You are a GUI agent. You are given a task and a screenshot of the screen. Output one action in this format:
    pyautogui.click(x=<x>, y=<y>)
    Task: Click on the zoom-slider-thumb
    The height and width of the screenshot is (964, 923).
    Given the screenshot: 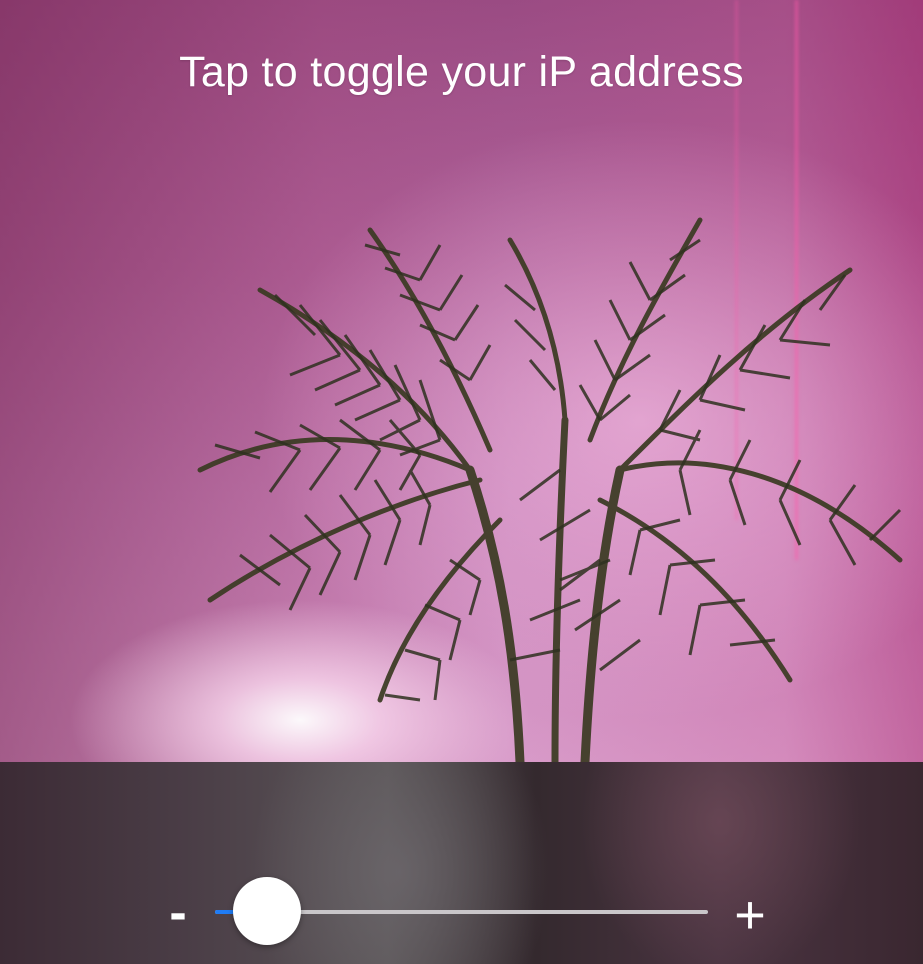 What is the action you would take?
    pyautogui.click(x=267, y=911)
    